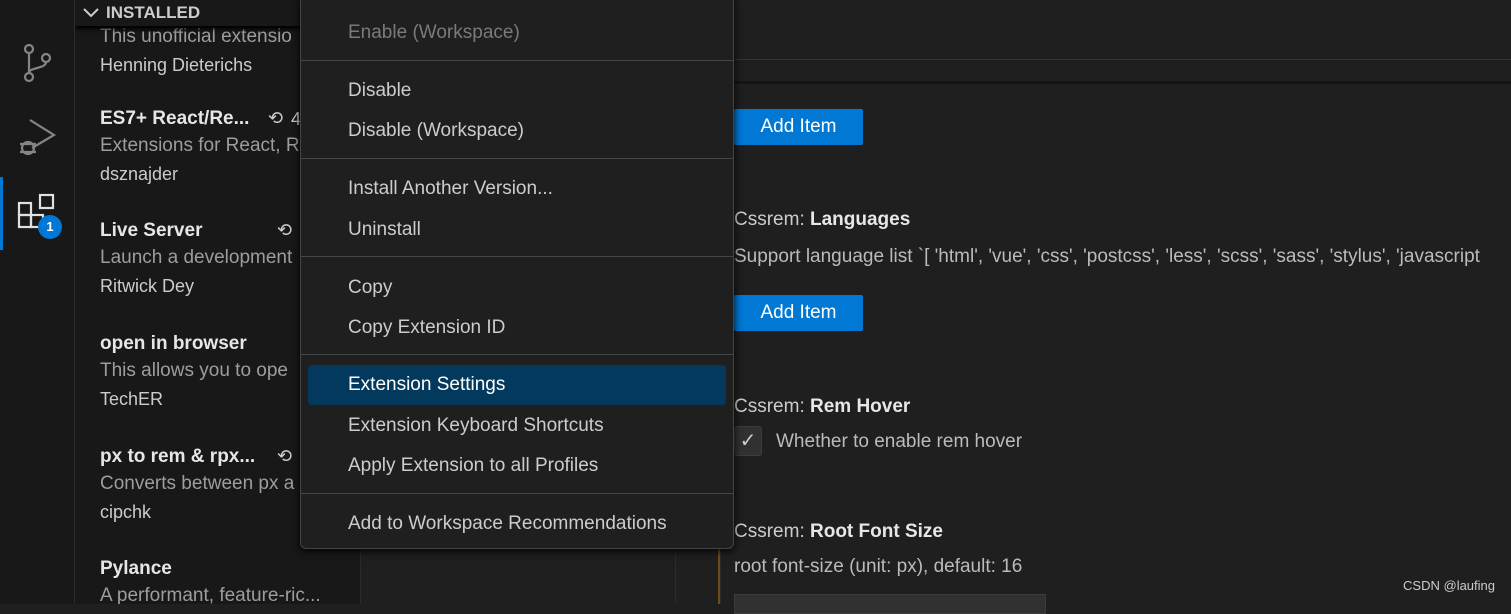  Describe the element at coordinates (517, 288) in the screenshot. I see `menu-item-copy: Copy` at that location.